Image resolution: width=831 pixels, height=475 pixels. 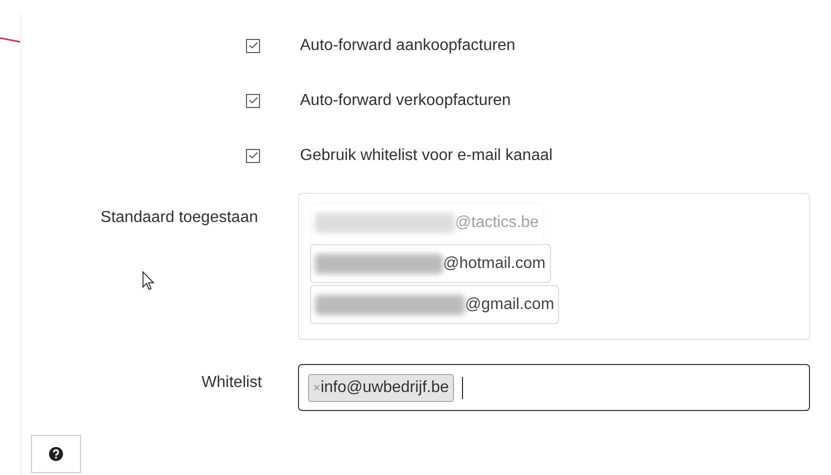 I want to click on field-label: Whitelist, so click(x=232, y=383).